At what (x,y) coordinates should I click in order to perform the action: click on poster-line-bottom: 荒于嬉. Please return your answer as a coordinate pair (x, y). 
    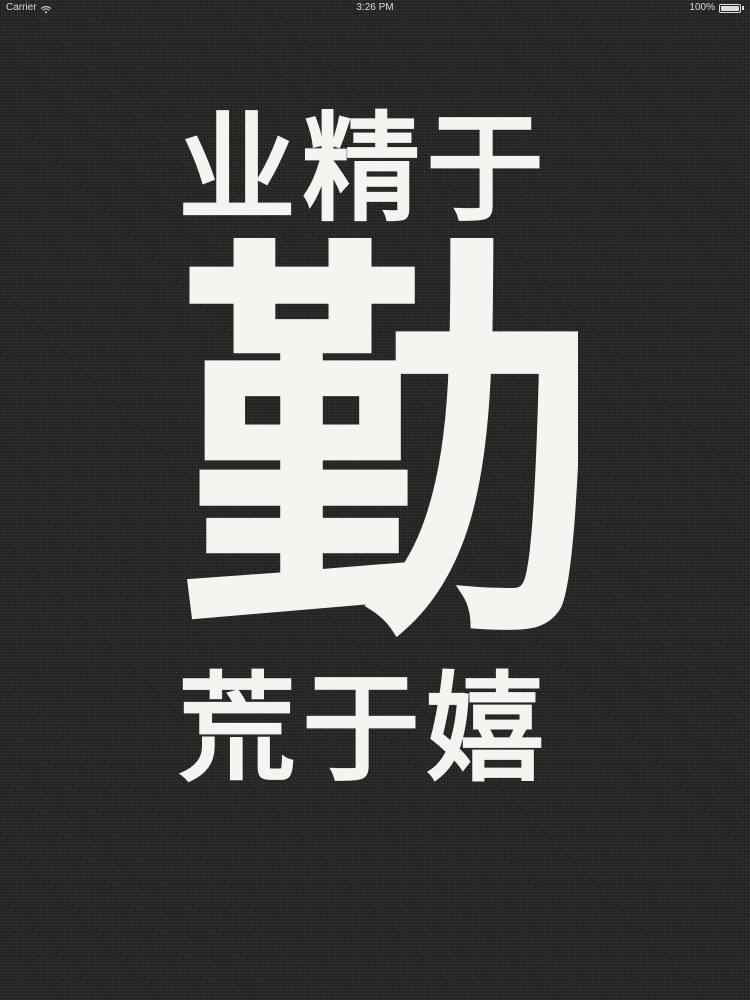
    Looking at the image, I should click on (364, 729).